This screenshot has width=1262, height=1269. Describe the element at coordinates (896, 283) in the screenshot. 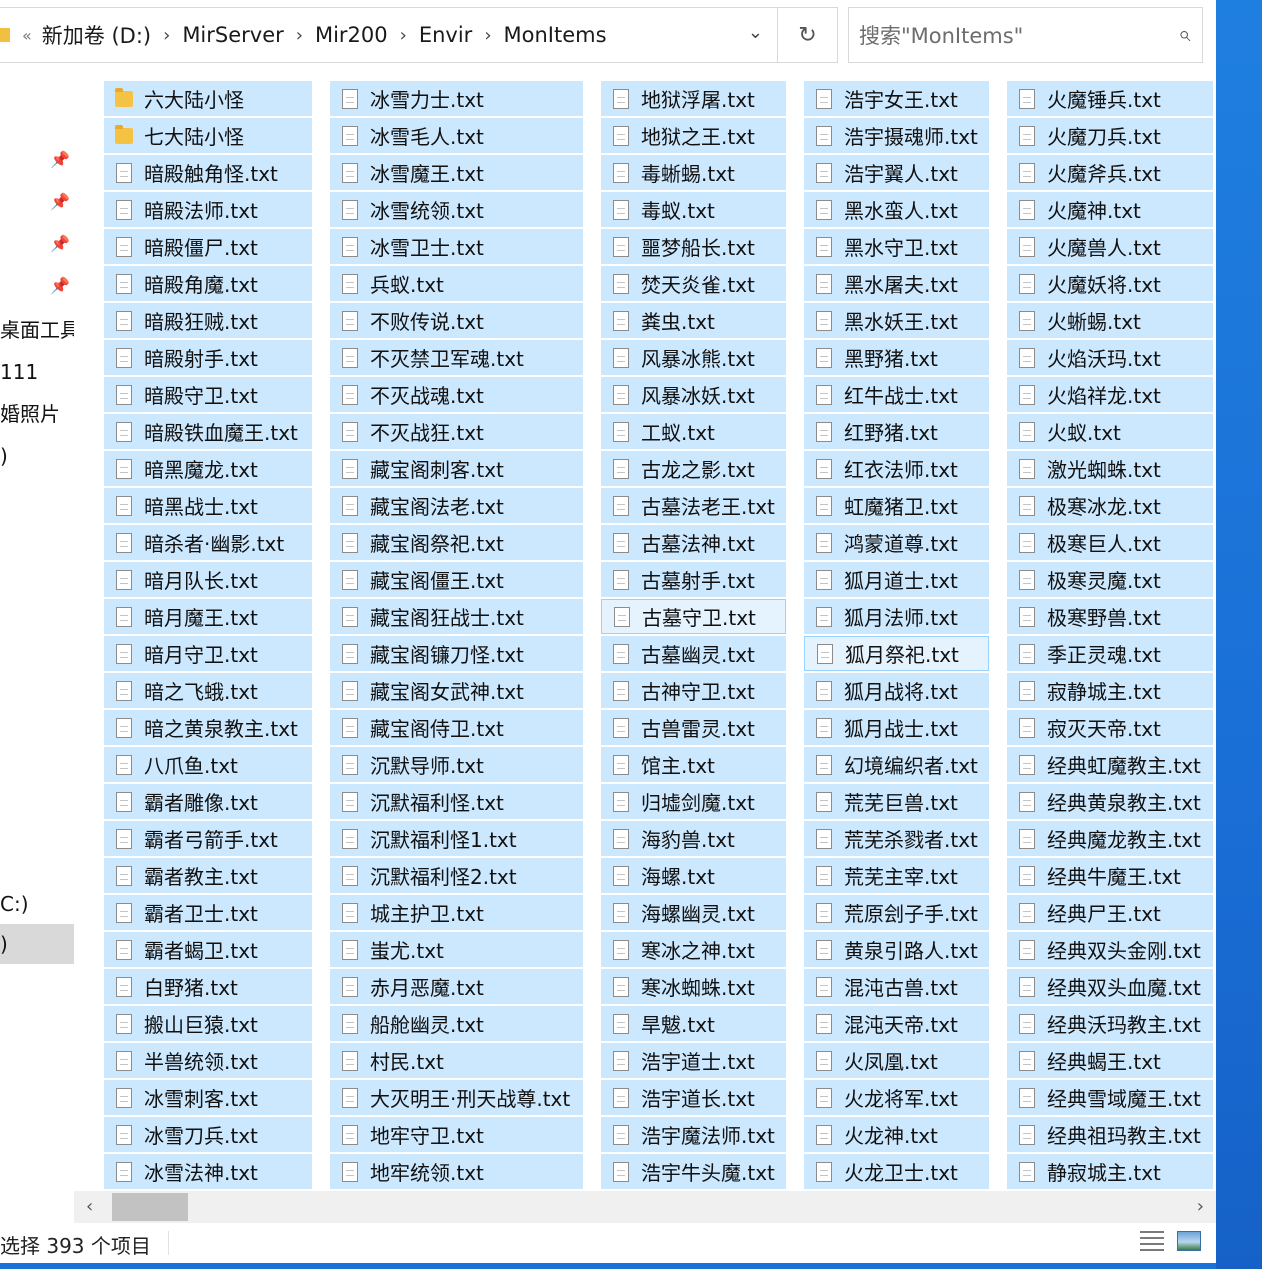

I see `file-item: 黑水屠夫.txt` at that location.